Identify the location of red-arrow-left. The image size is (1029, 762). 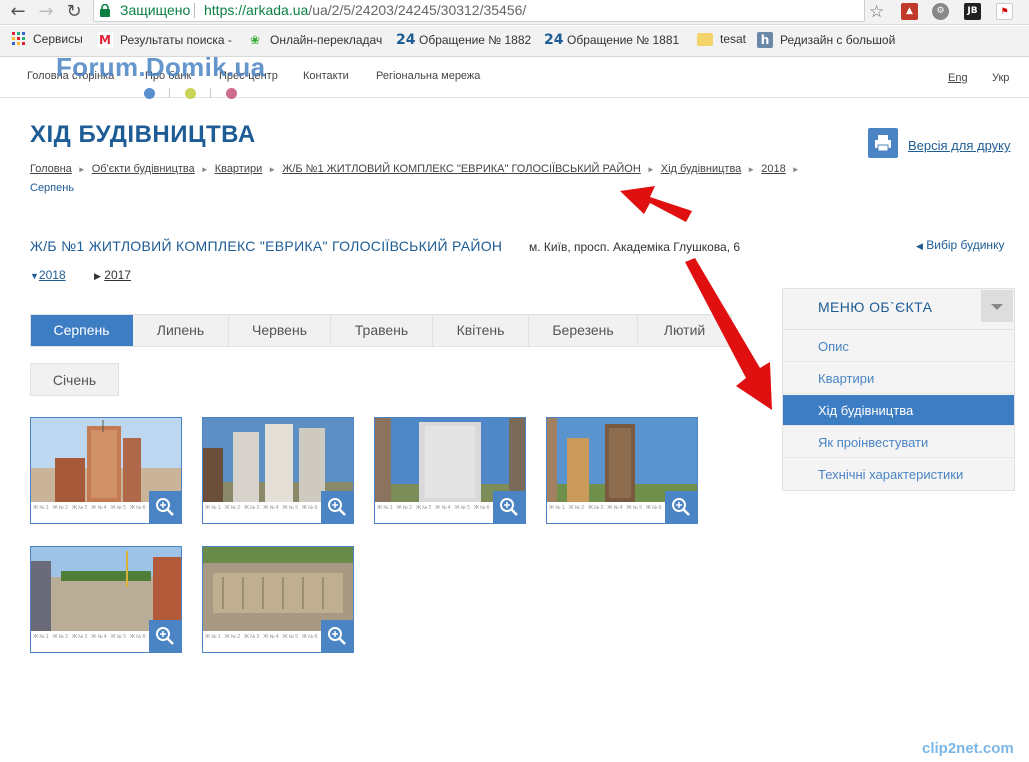
(656, 204).